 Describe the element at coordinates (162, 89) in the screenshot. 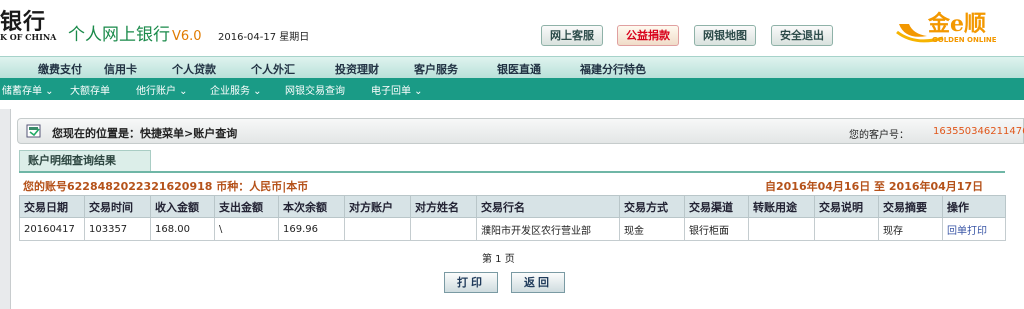

I see `subnav-other-accounts: 他行账户 ⌄` at that location.